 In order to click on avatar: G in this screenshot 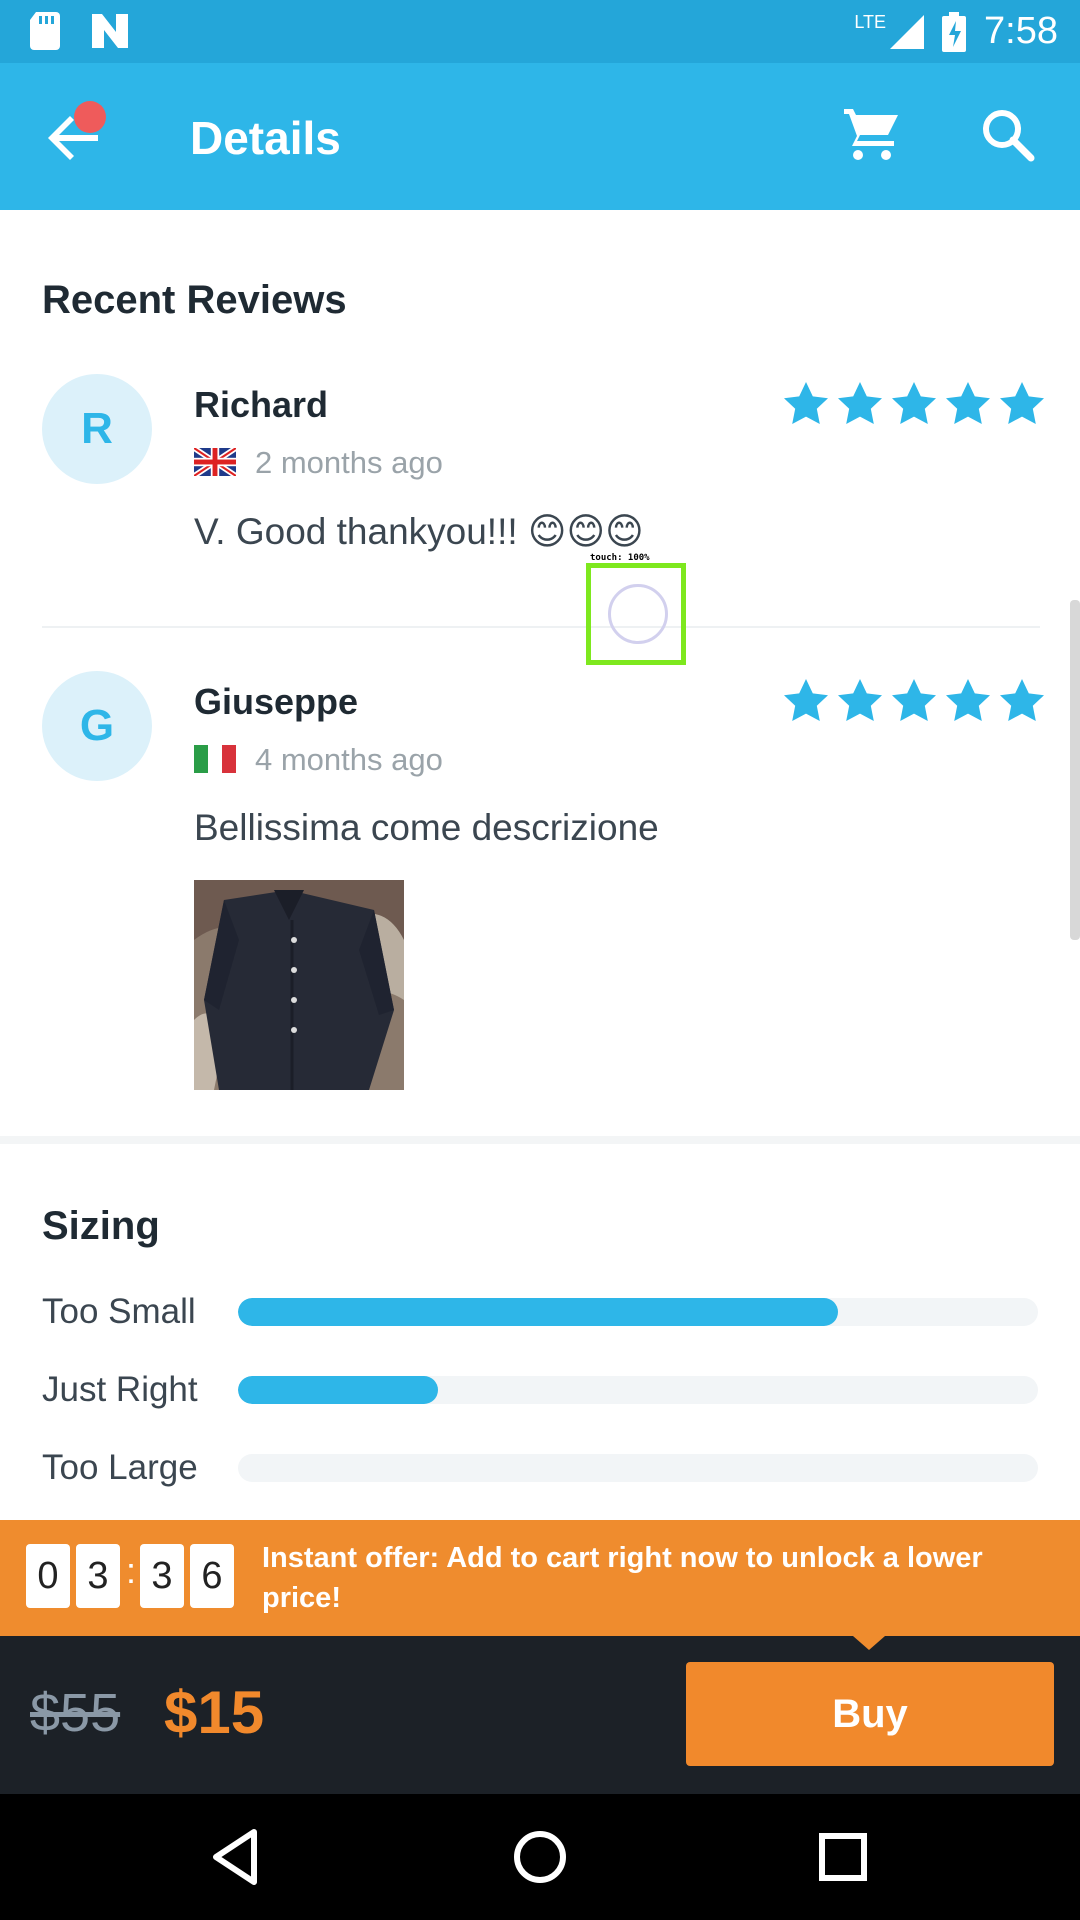, I will do `click(97, 726)`.